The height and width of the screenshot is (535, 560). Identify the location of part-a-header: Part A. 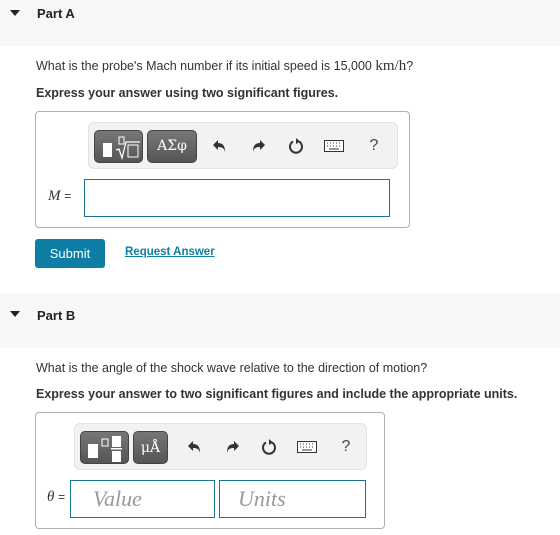
(280, 23).